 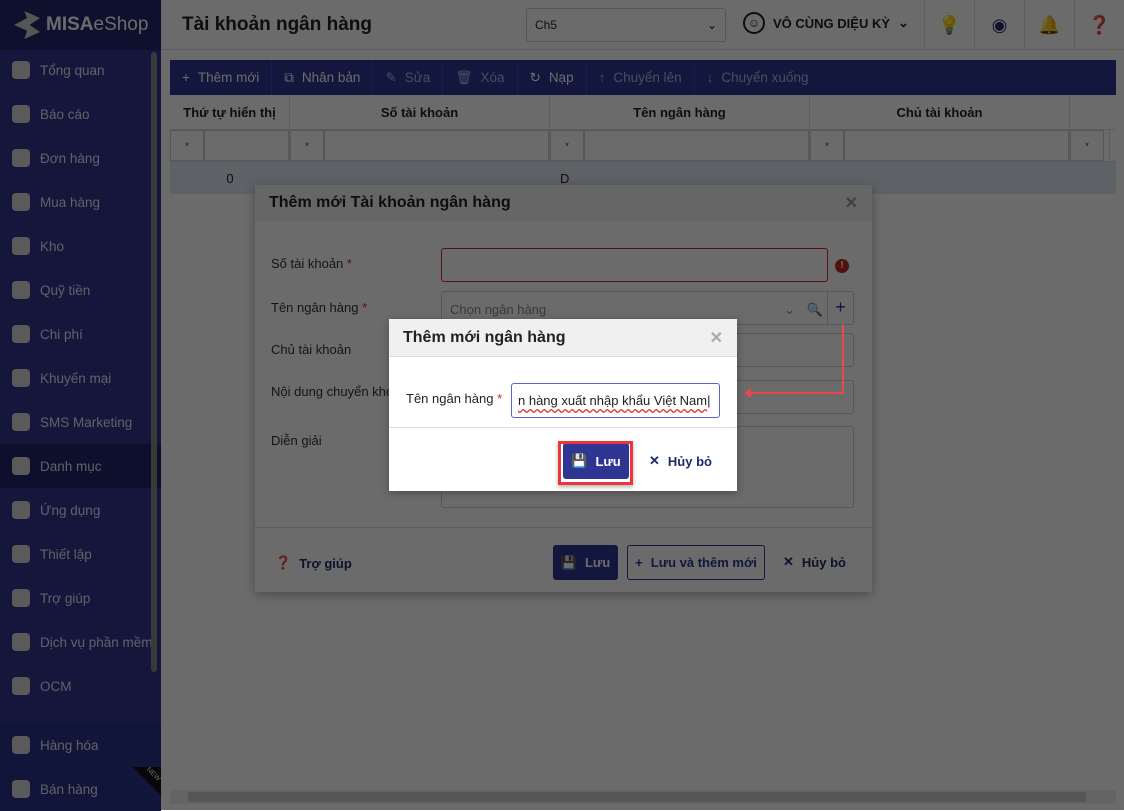 What do you see at coordinates (65, 290) in the screenshot?
I see `sidebar-item-label: Quỹ tiền` at bounding box center [65, 290].